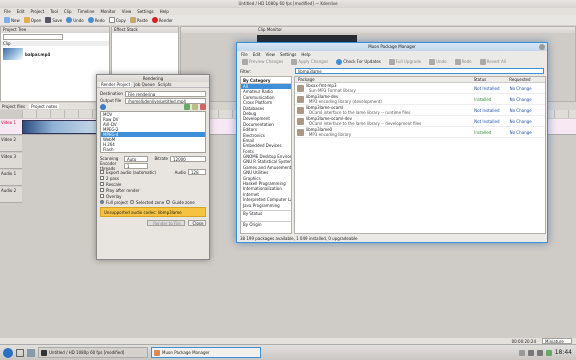 This screenshot has height=360, width=576. I want to click on tab-project-files: Project files, so click(13, 106).